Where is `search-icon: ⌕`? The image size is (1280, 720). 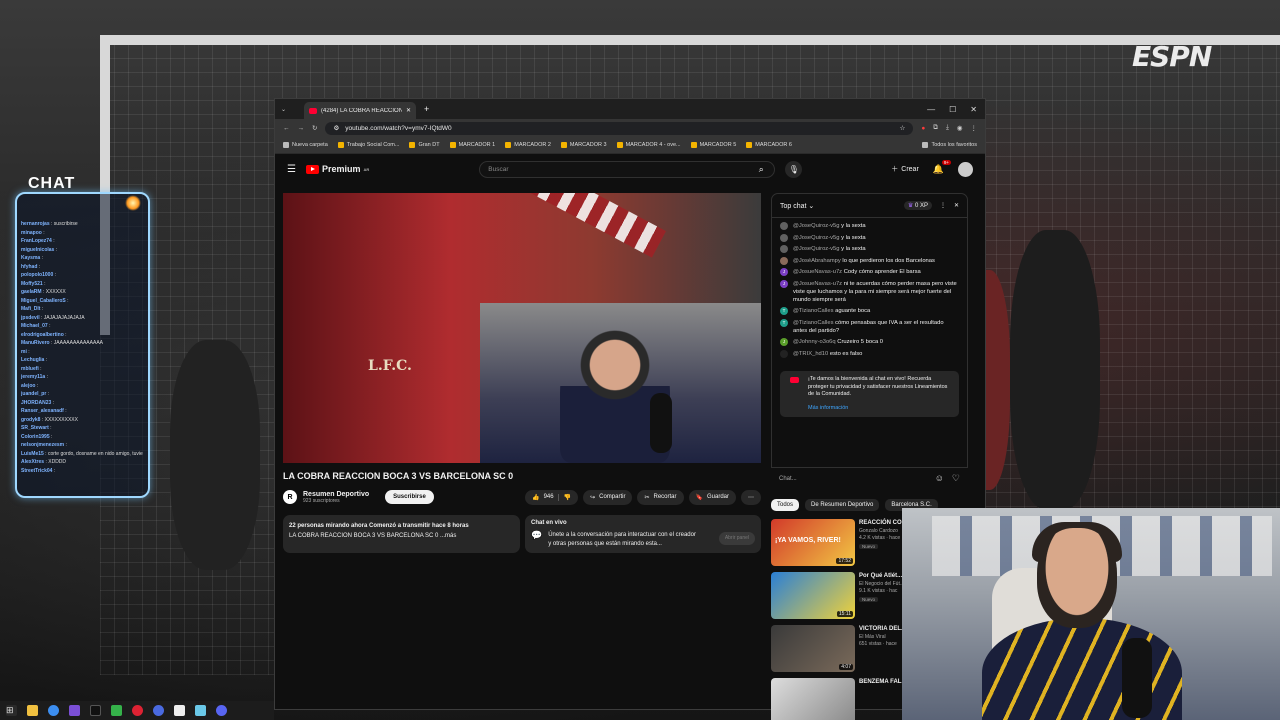
search-icon: ⌕ is located at coordinates (761, 169).